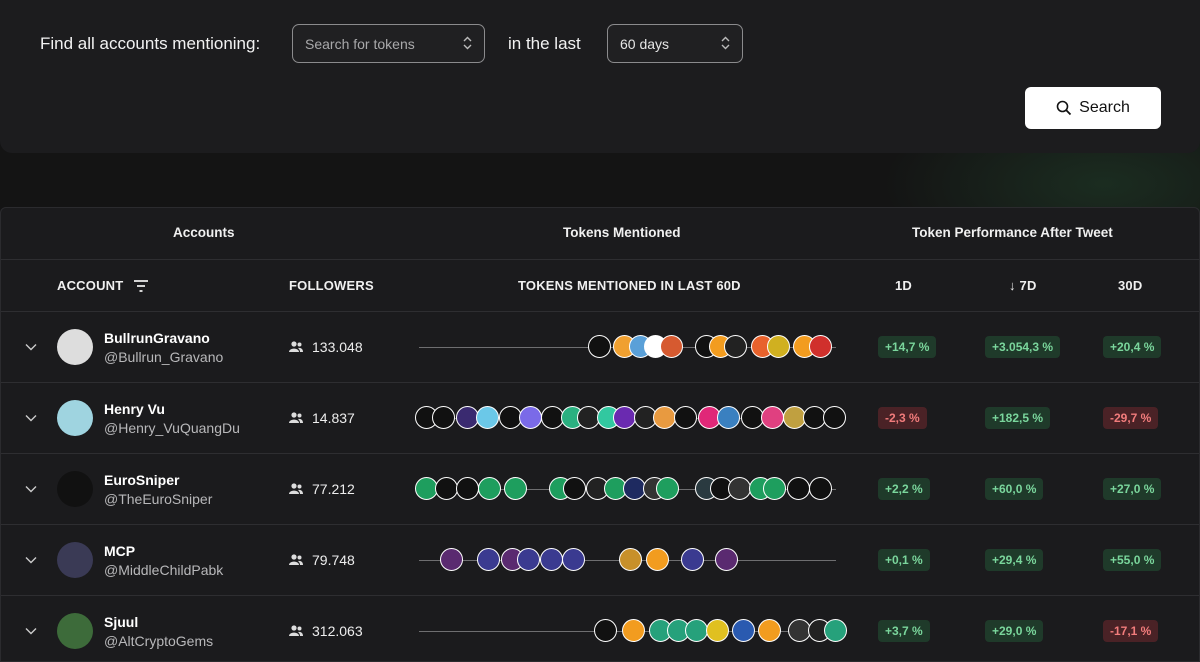 The width and height of the screenshot is (1200, 662). What do you see at coordinates (337, 631) in the screenshot?
I see `followers-count: 312.063` at bounding box center [337, 631].